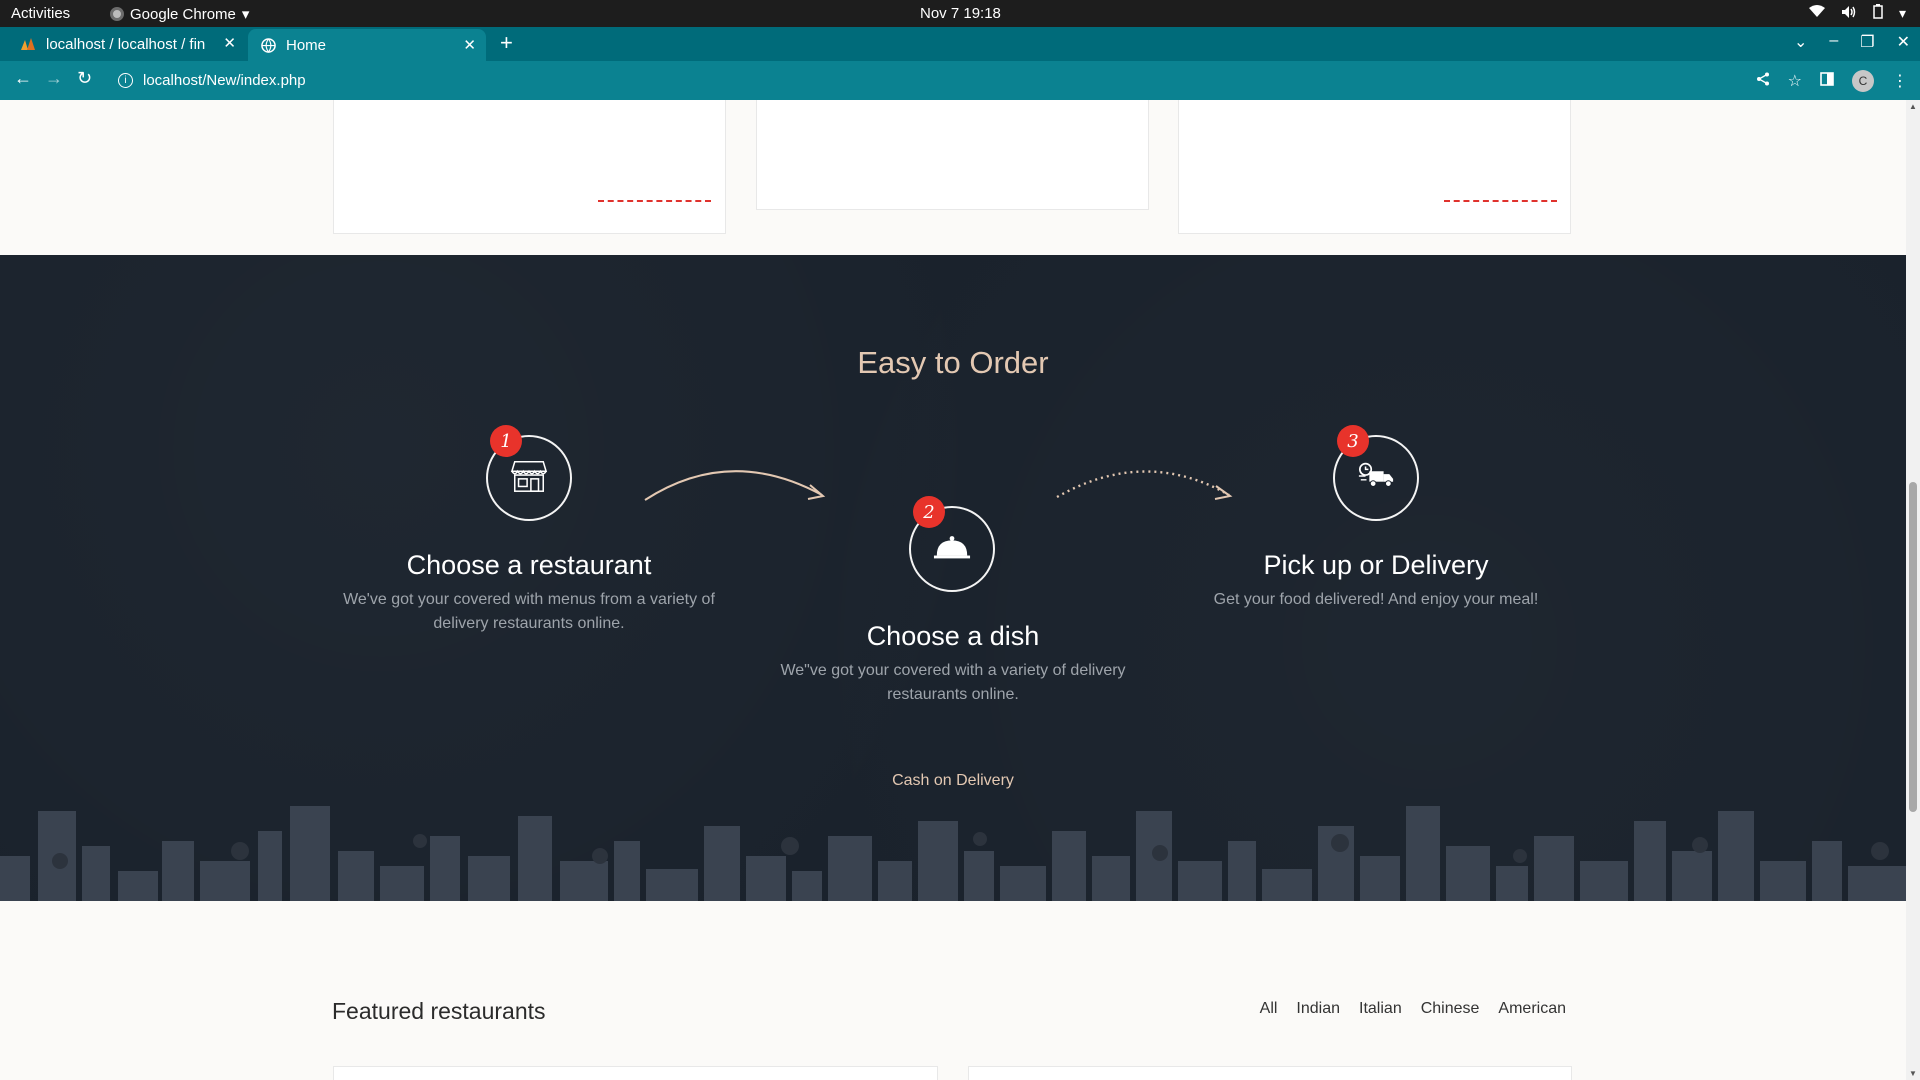 The image size is (1920, 1080). What do you see at coordinates (529, 565) in the screenshot?
I see `step-title: Choose a restaurant` at bounding box center [529, 565].